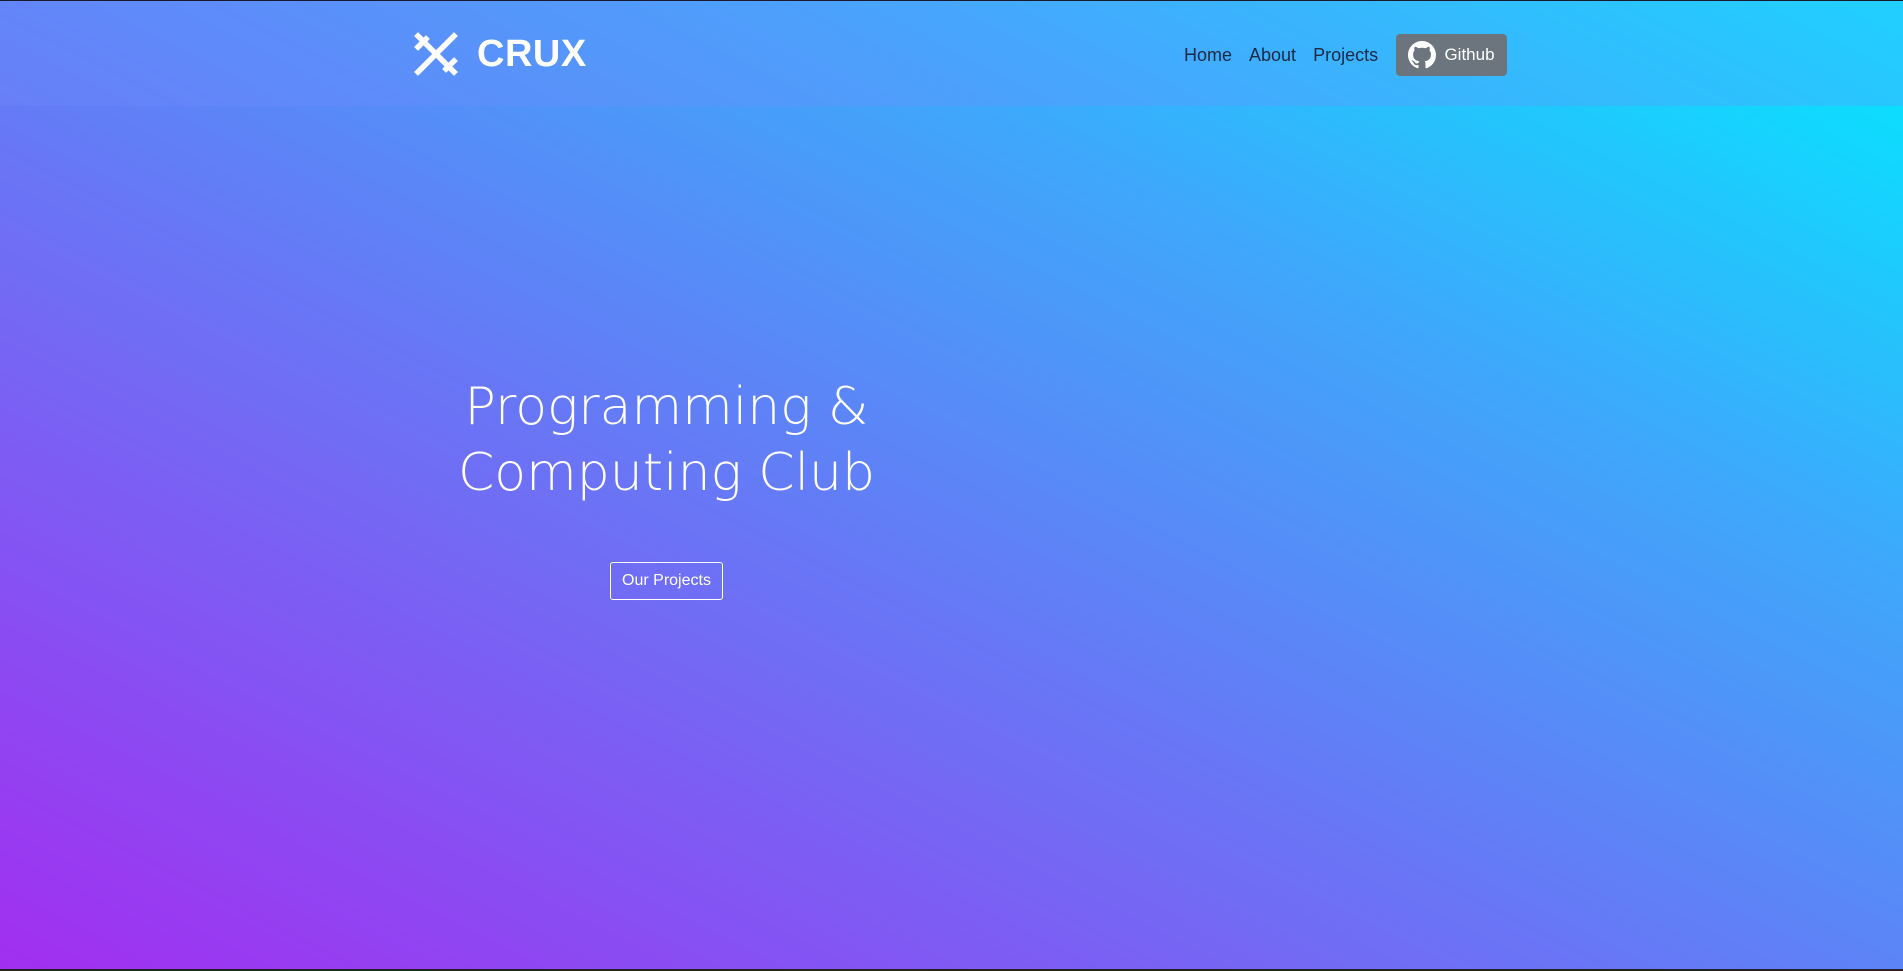 The width and height of the screenshot is (1903, 971). I want to click on nav-item-about: About, so click(1272, 55).